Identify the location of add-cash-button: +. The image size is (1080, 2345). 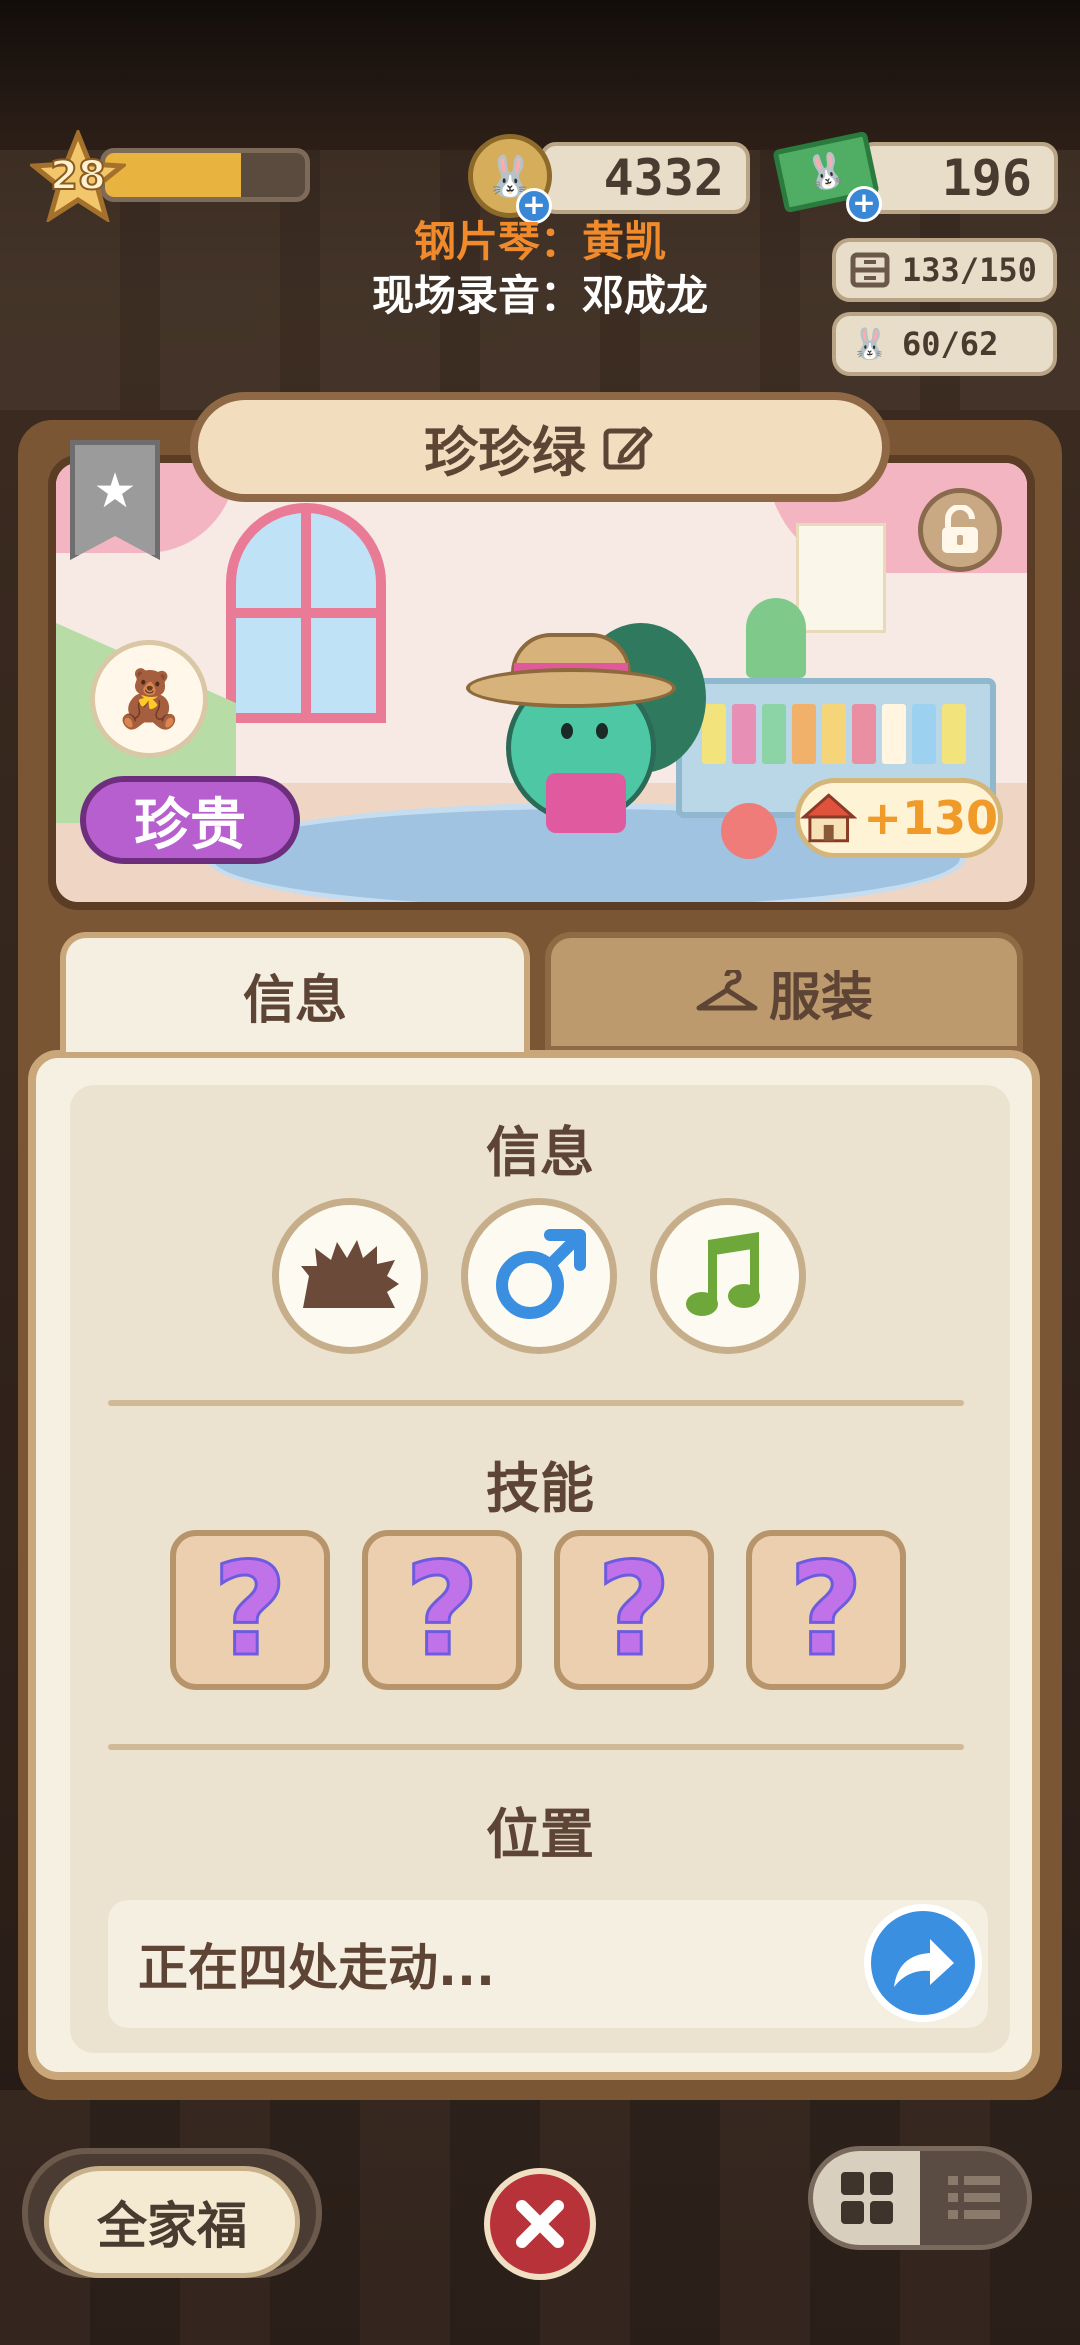
(864, 204).